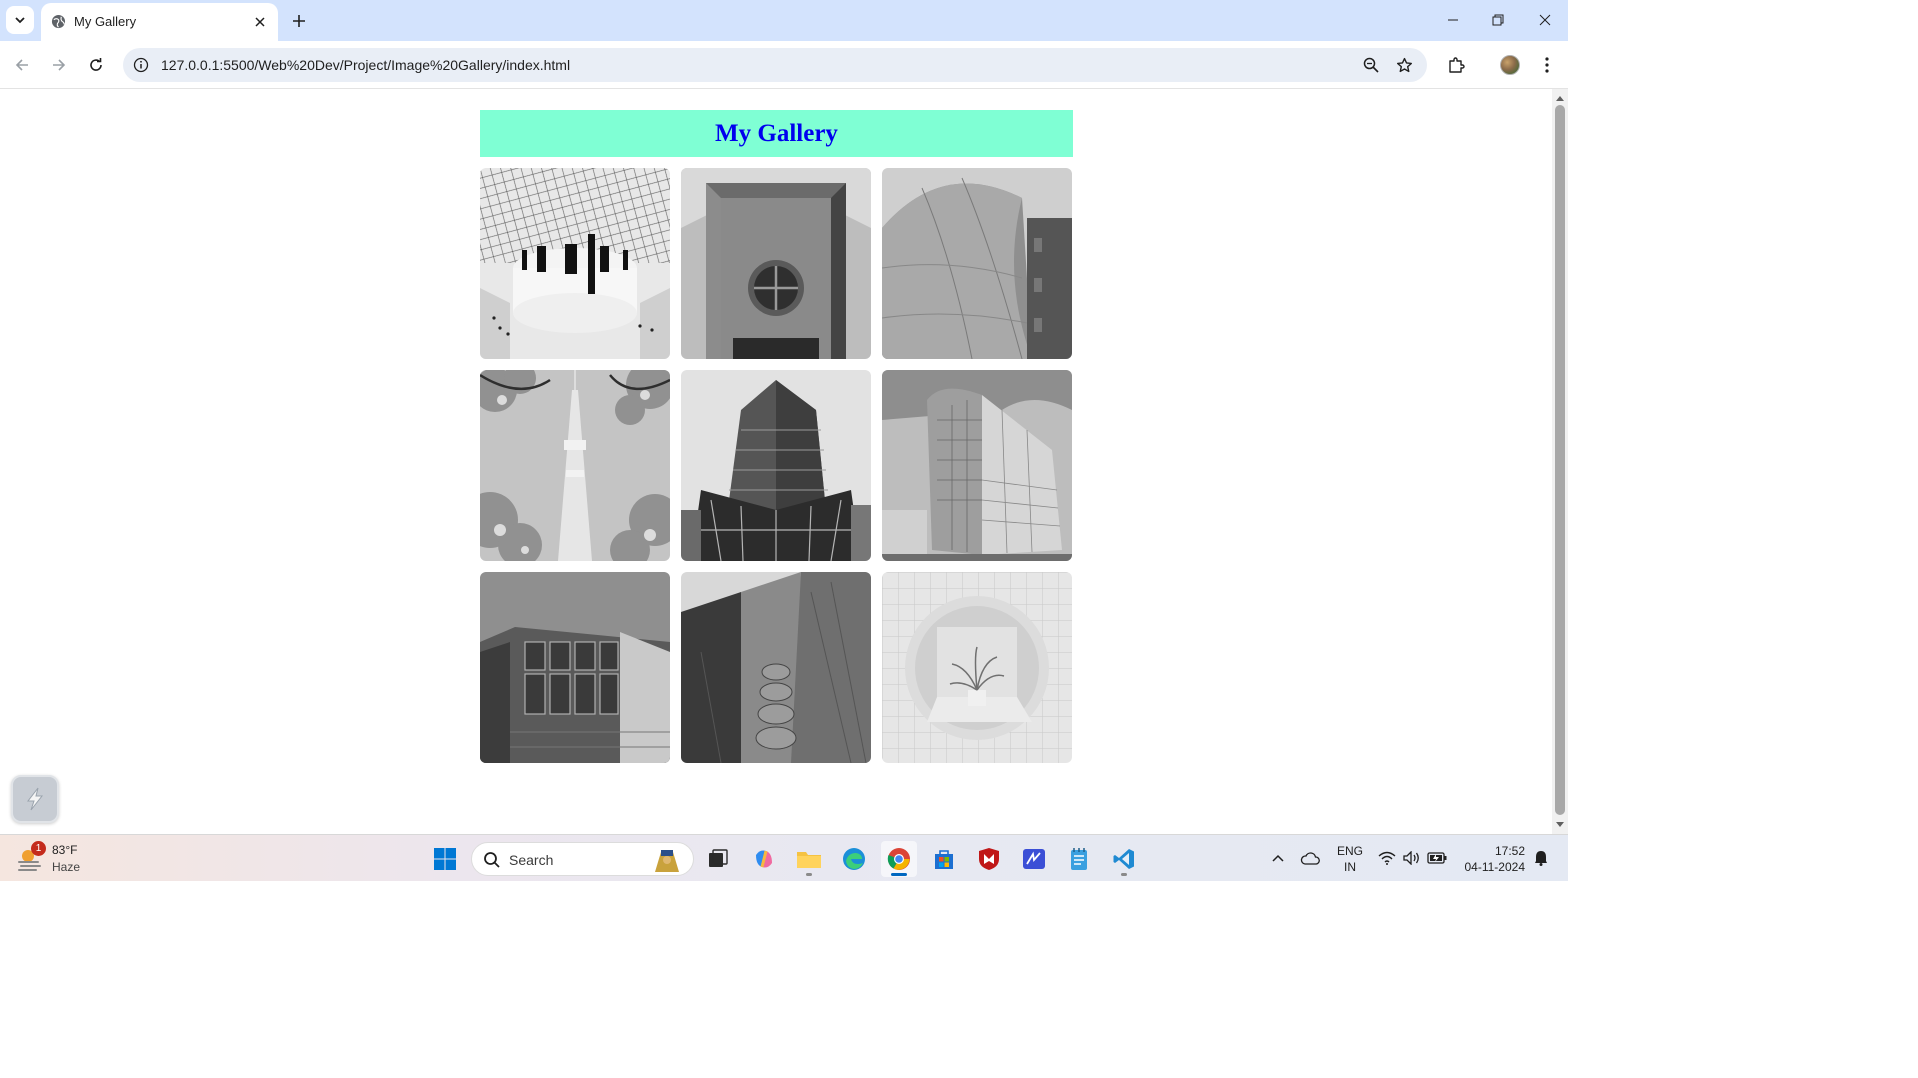 The width and height of the screenshot is (1918, 1078). I want to click on minimize-button, so click(1453, 20).